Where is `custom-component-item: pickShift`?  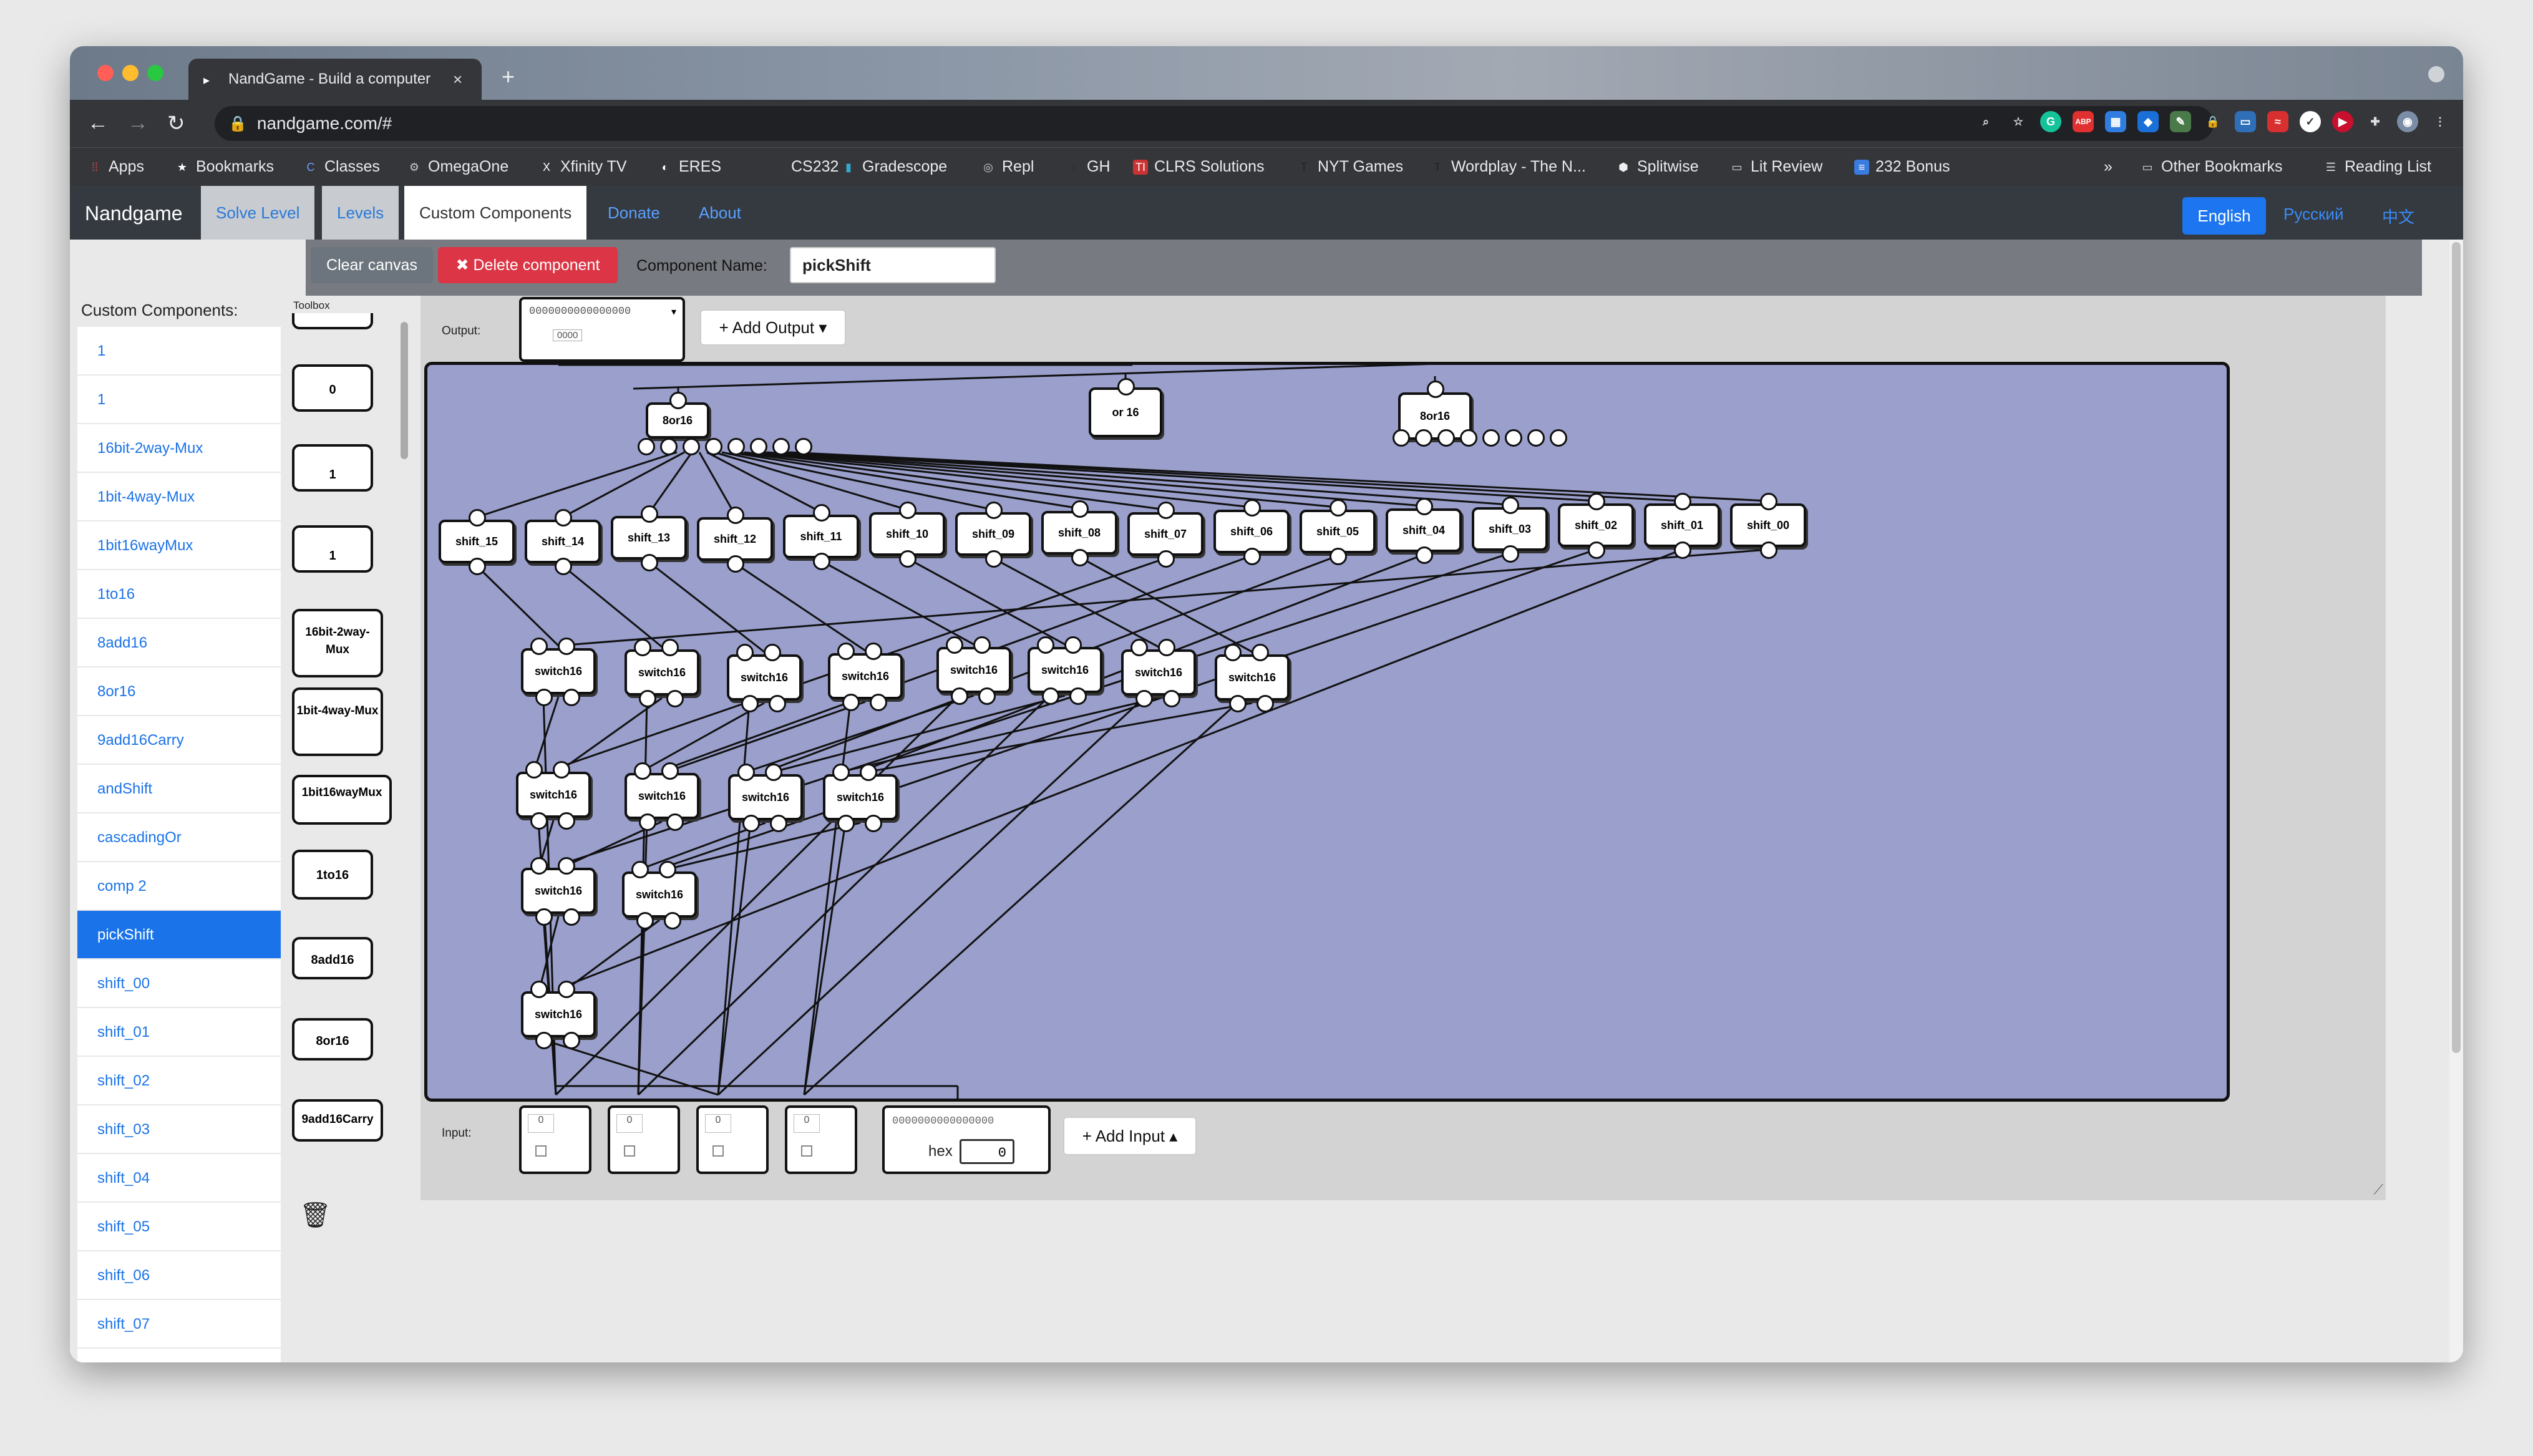 custom-component-item: pickShift is located at coordinates (179, 935).